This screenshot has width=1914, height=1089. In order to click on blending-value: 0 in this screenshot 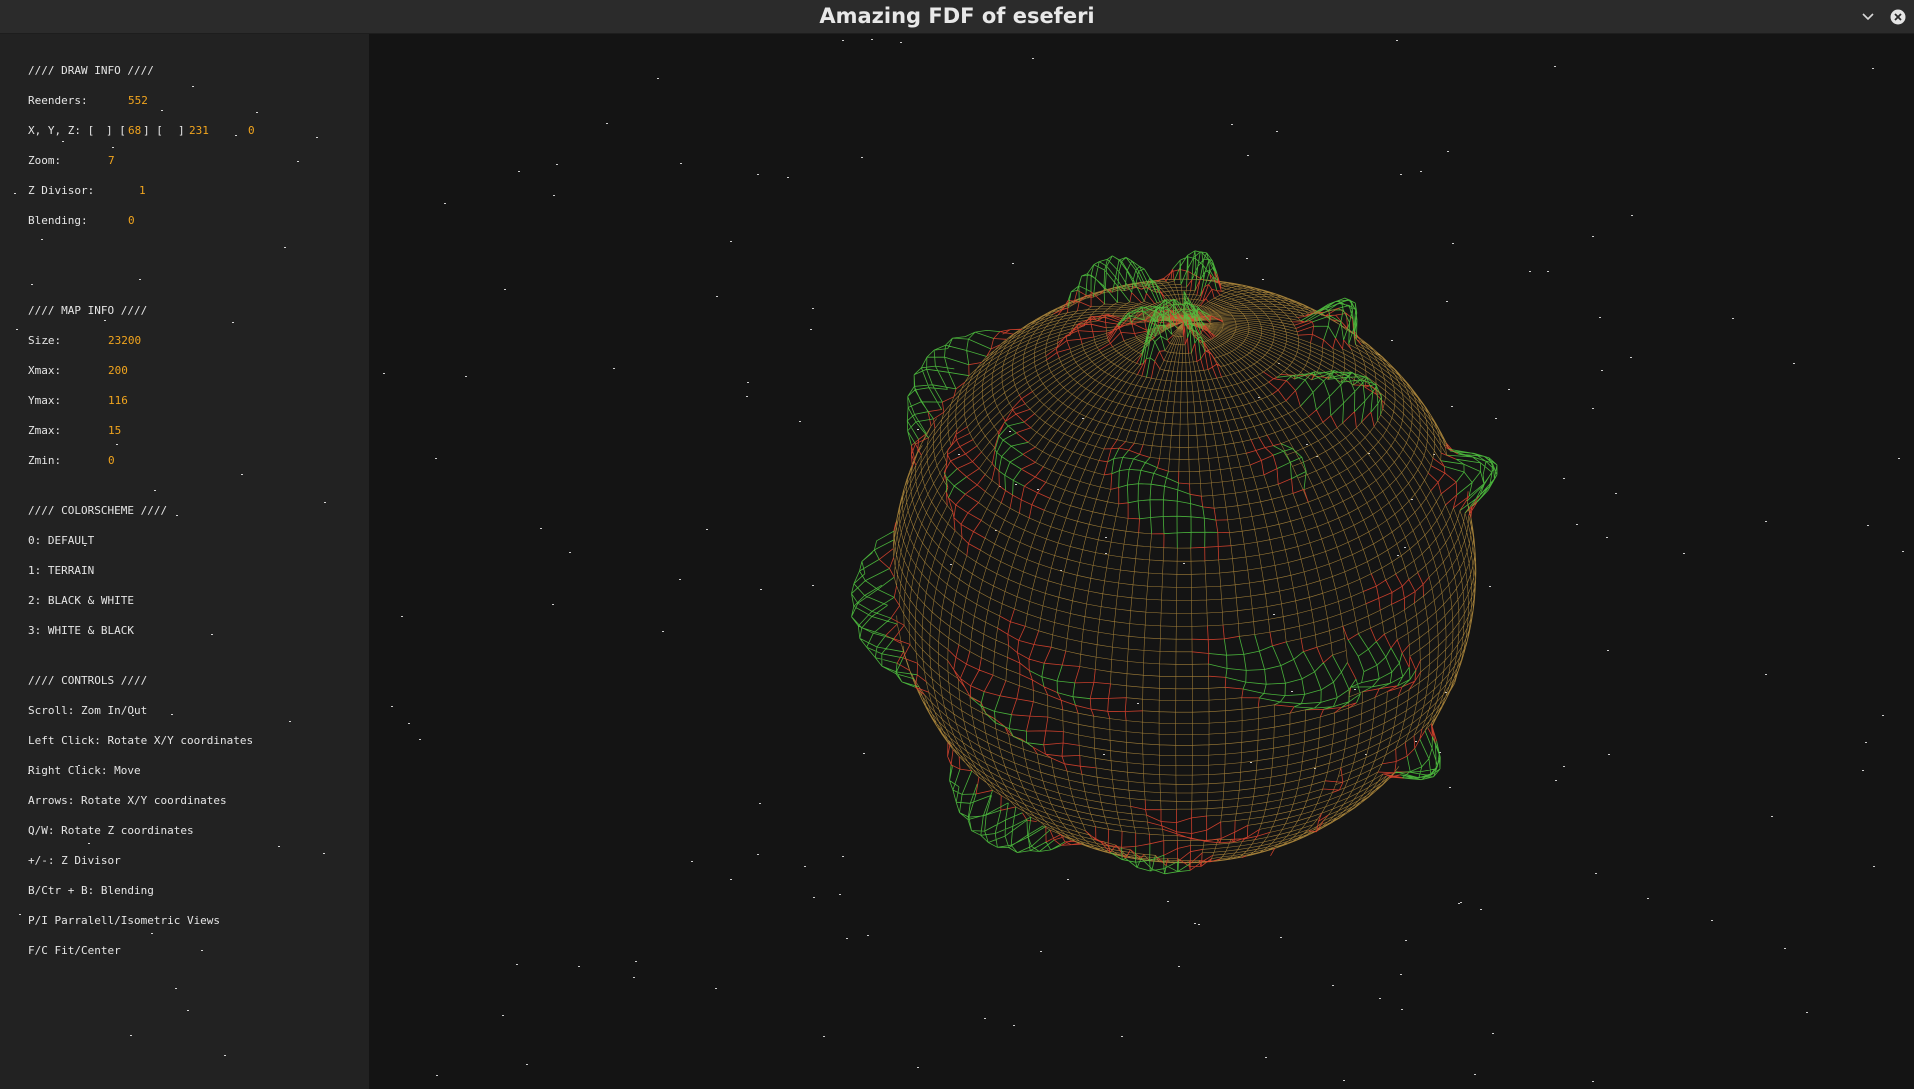, I will do `click(131, 220)`.